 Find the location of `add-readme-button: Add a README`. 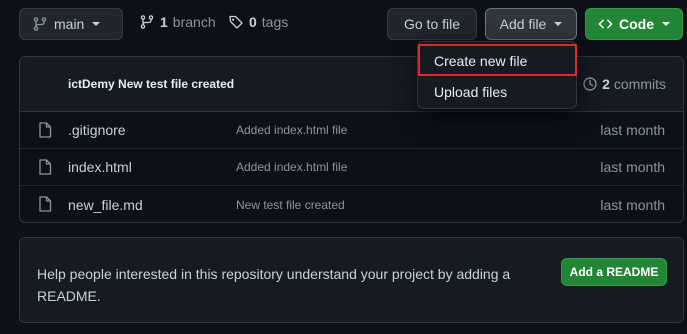

add-readme-button: Add a README is located at coordinates (614, 272).